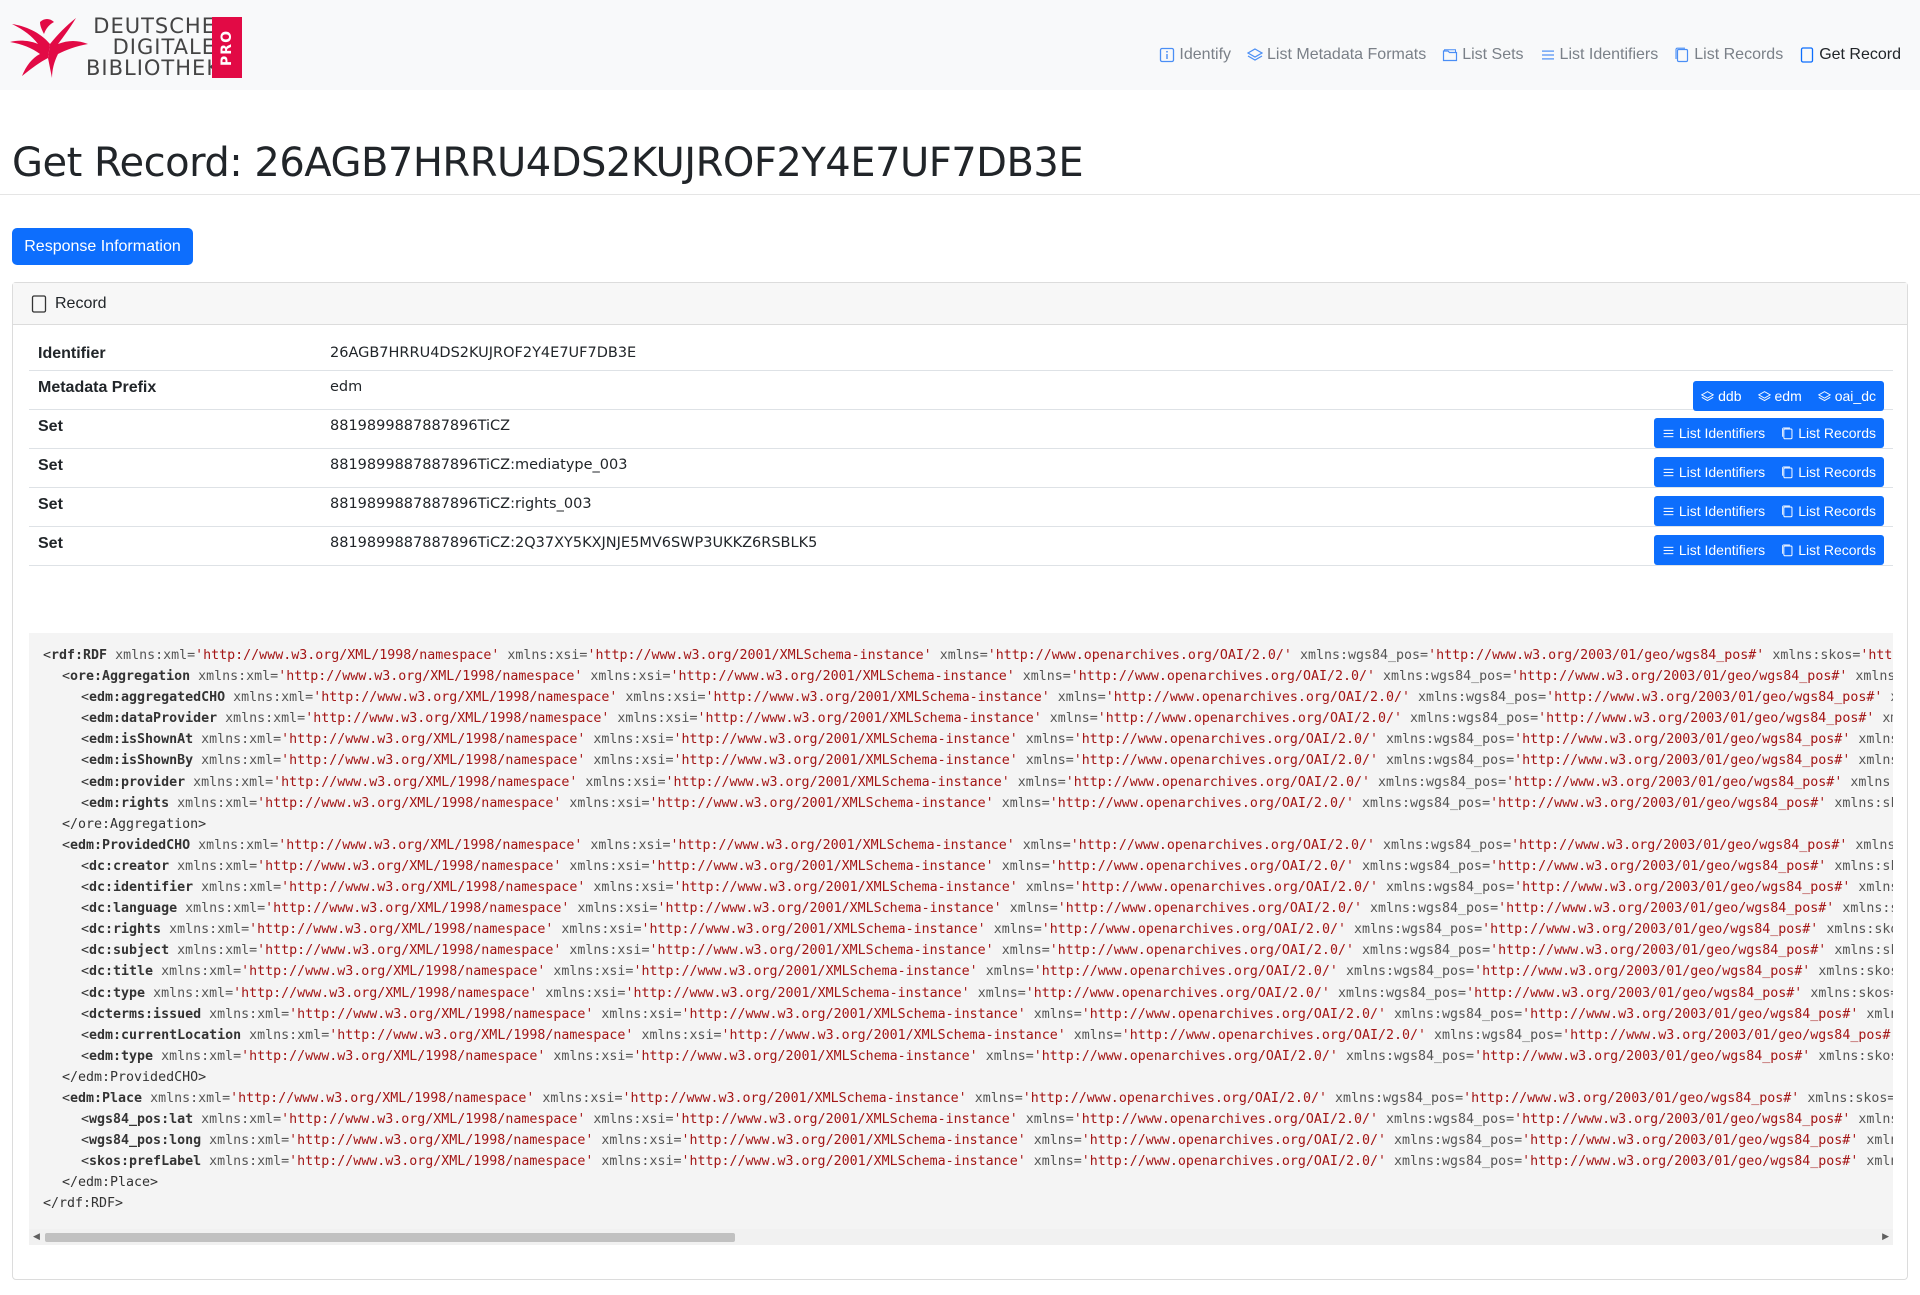 The width and height of the screenshot is (1920, 1295). Describe the element at coordinates (110, 1183) in the screenshot. I see `xml-line: </edm:Place>` at that location.